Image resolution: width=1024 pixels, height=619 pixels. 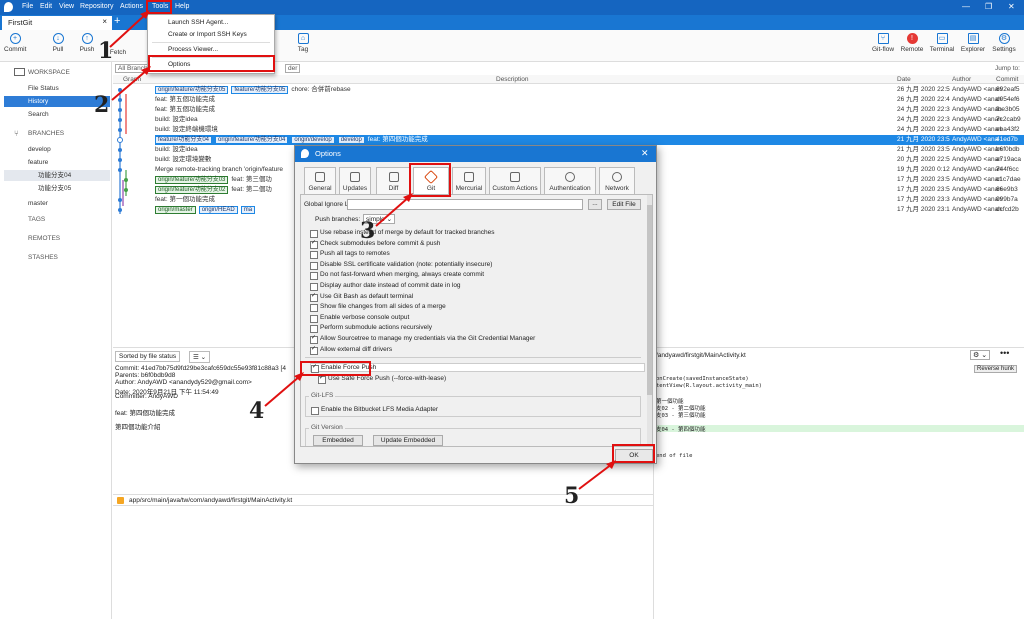 What do you see at coordinates (572, 496) in the screenshot?
I see `annotation-step-5: 5` at bounding box center [572, 496].